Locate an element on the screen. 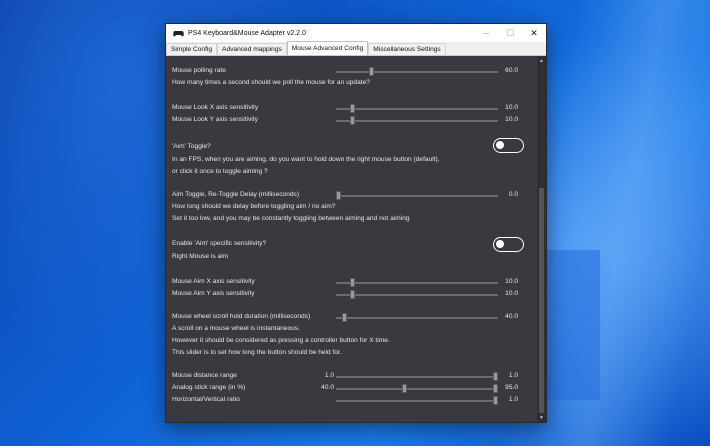  desktop-window-pane is located at coordinates (570, 325).